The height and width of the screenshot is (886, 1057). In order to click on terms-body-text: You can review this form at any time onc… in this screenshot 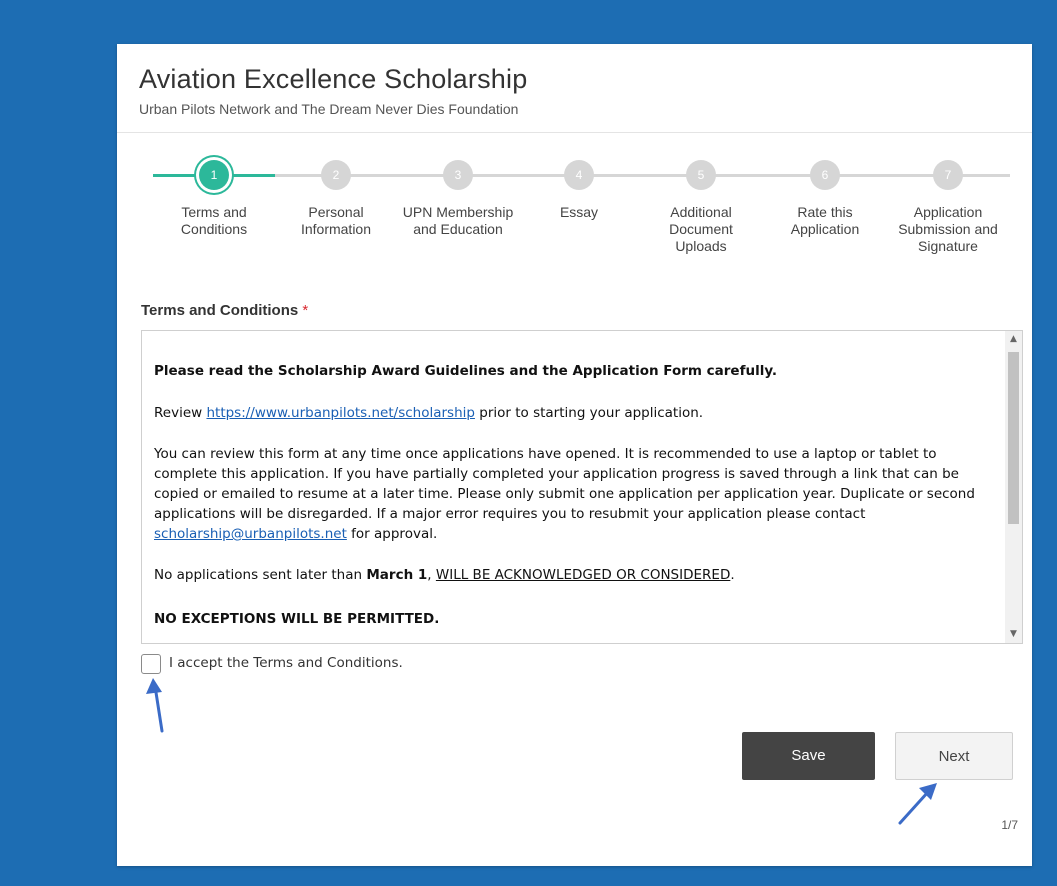, I will do `click(564, 484)`.